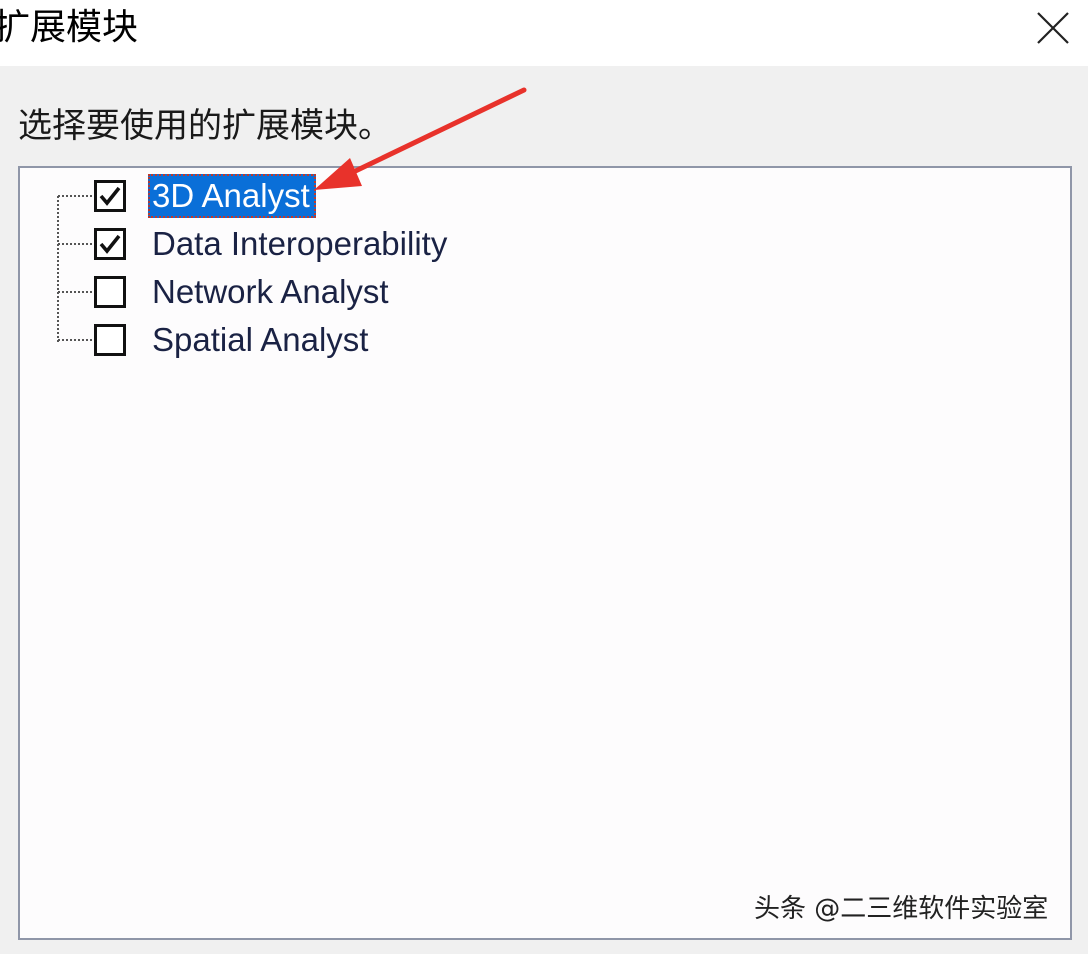  Describe the element at coordinates (470, 244) in the screenshot. I see `extension-item-data-interoperability: Data Interoperability` at that location.